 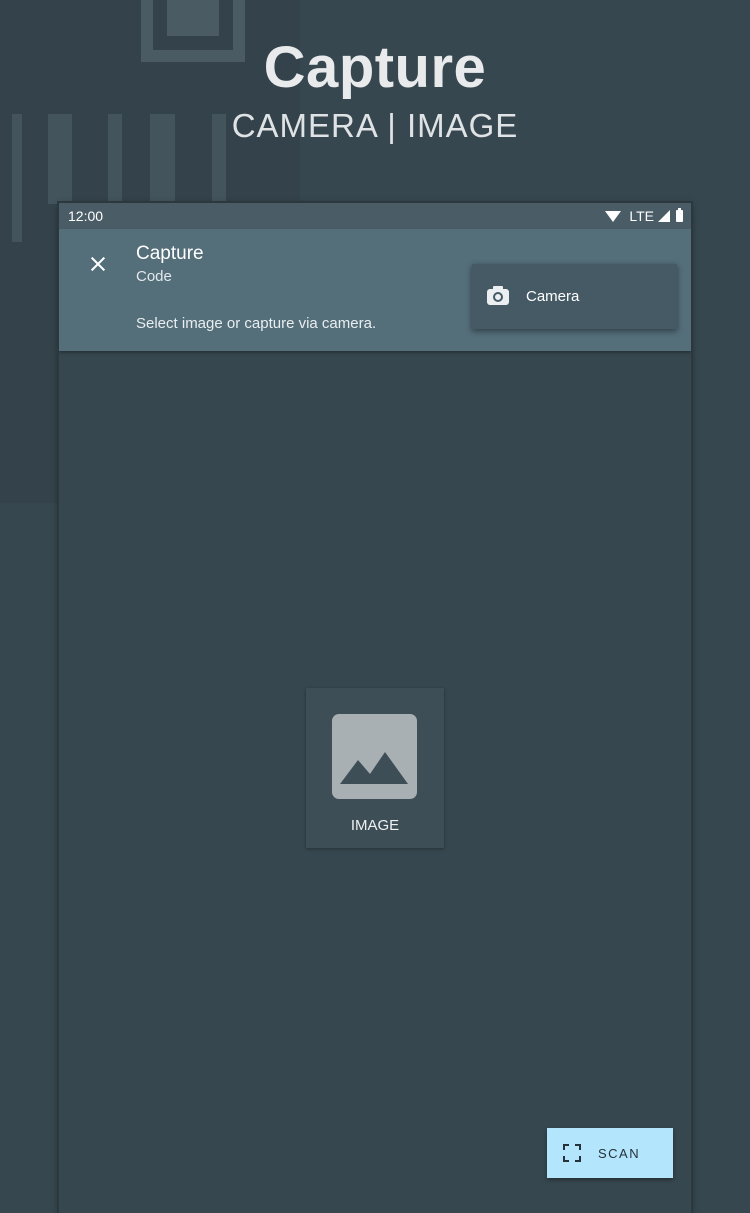 What do you see at coordinates (375, 216) in the screenshot?
I see `status-bar: 12:00 LTE` at bounding box center [375, 216].